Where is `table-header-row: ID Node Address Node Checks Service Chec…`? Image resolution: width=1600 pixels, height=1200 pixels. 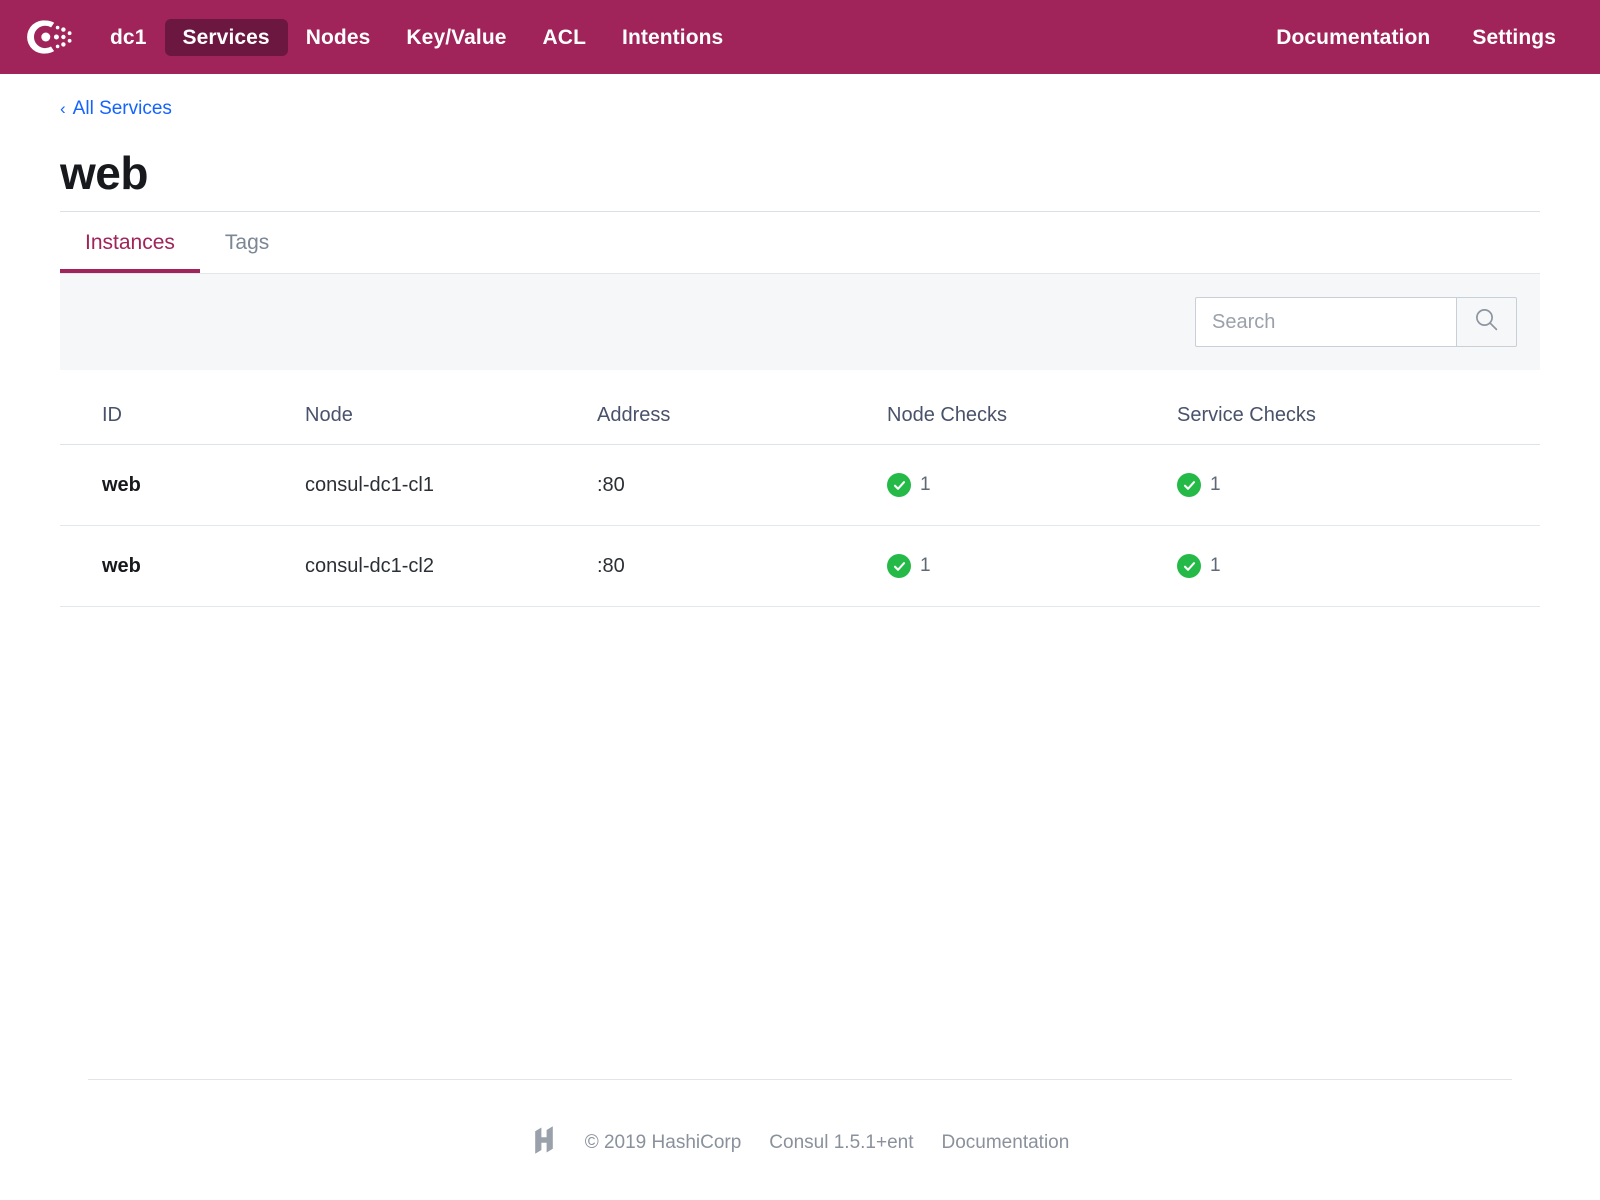 table-header-row: ID Node Address Node Checks Service Chec… is located at coordinates (800, 408).